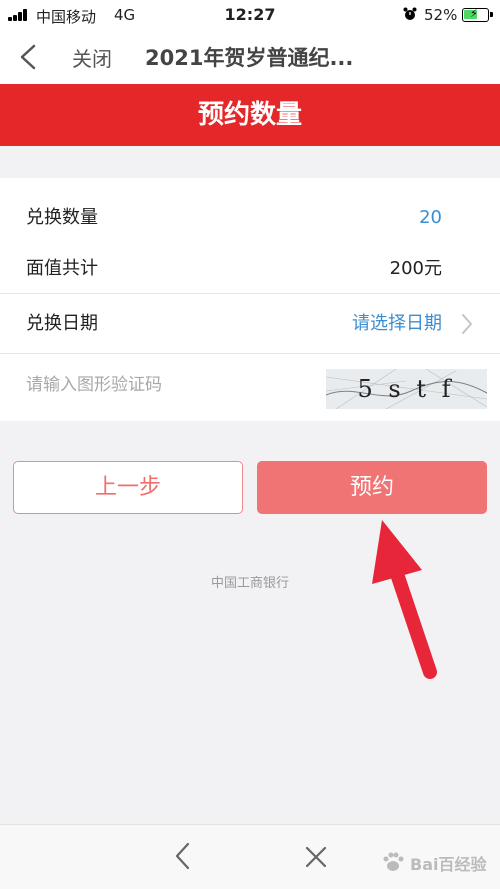  What do you see at coordinates (467, 324) in the screenshot?
I see `chevron-right-icon` at bounding box center [467, 324].